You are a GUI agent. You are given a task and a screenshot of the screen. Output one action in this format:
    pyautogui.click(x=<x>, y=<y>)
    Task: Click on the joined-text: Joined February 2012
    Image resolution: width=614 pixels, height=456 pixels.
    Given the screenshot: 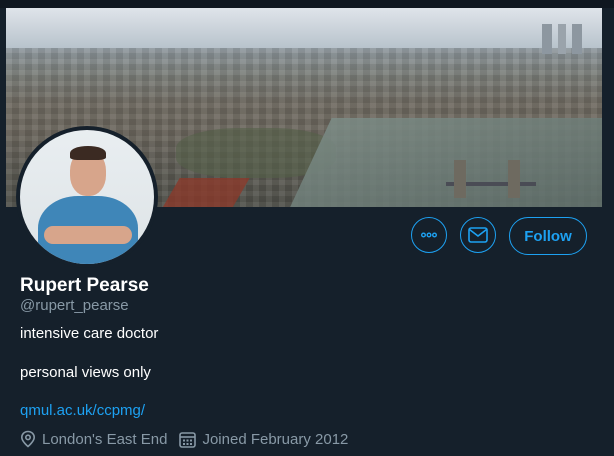 What is the action you would take?
    pyautogui.click(x=275, y=439)
    